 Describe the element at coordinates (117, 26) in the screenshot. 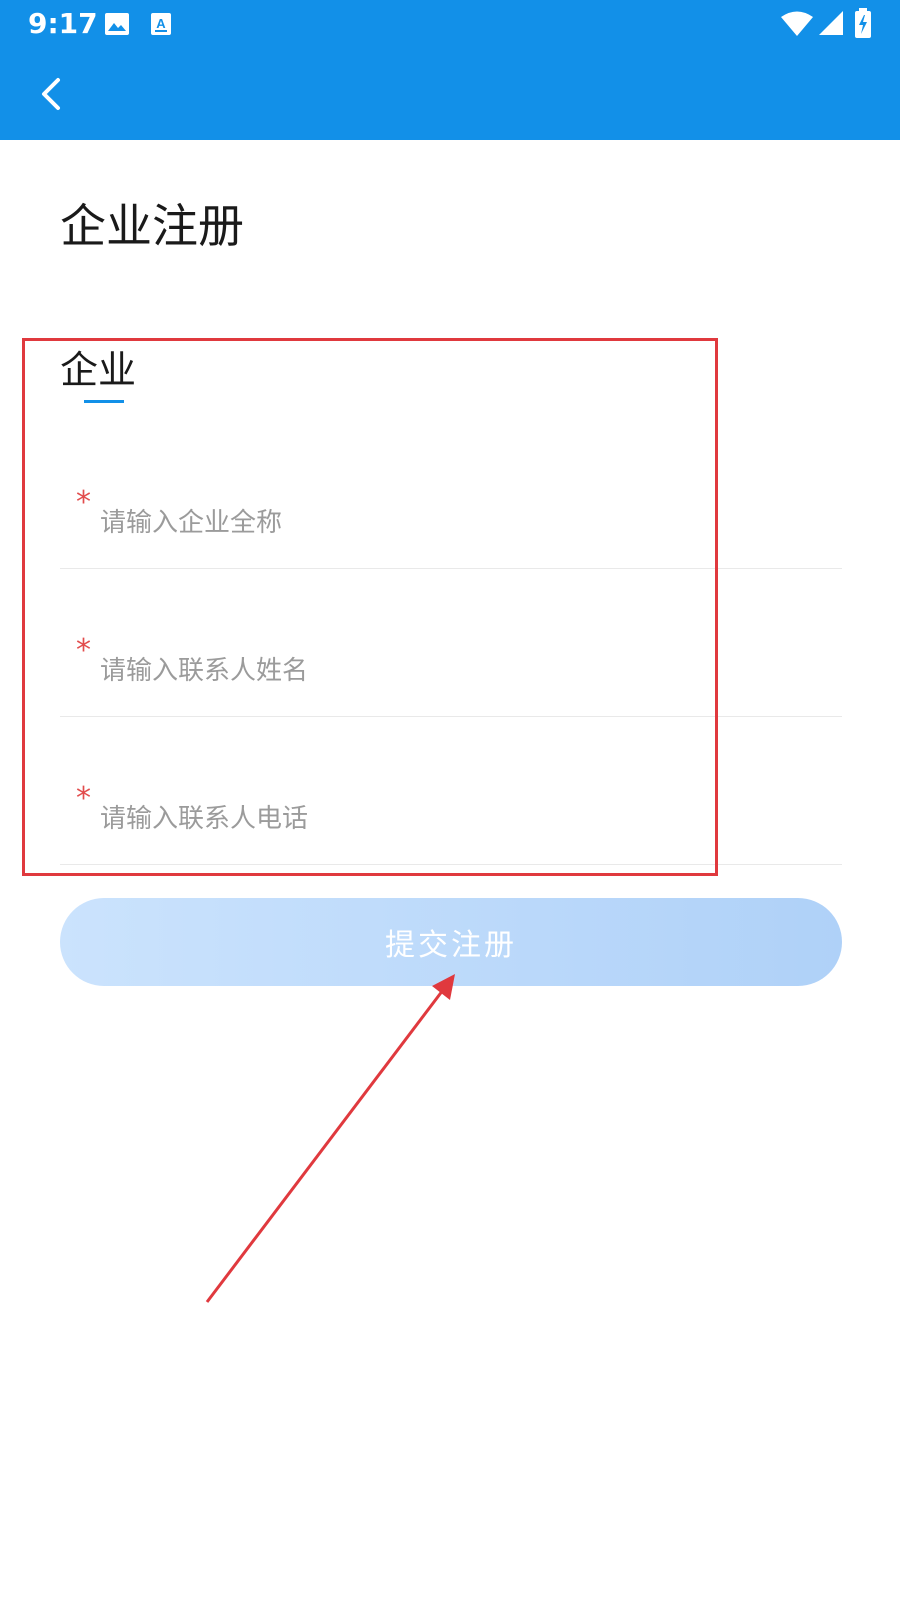

I see `image-icon` at that location.